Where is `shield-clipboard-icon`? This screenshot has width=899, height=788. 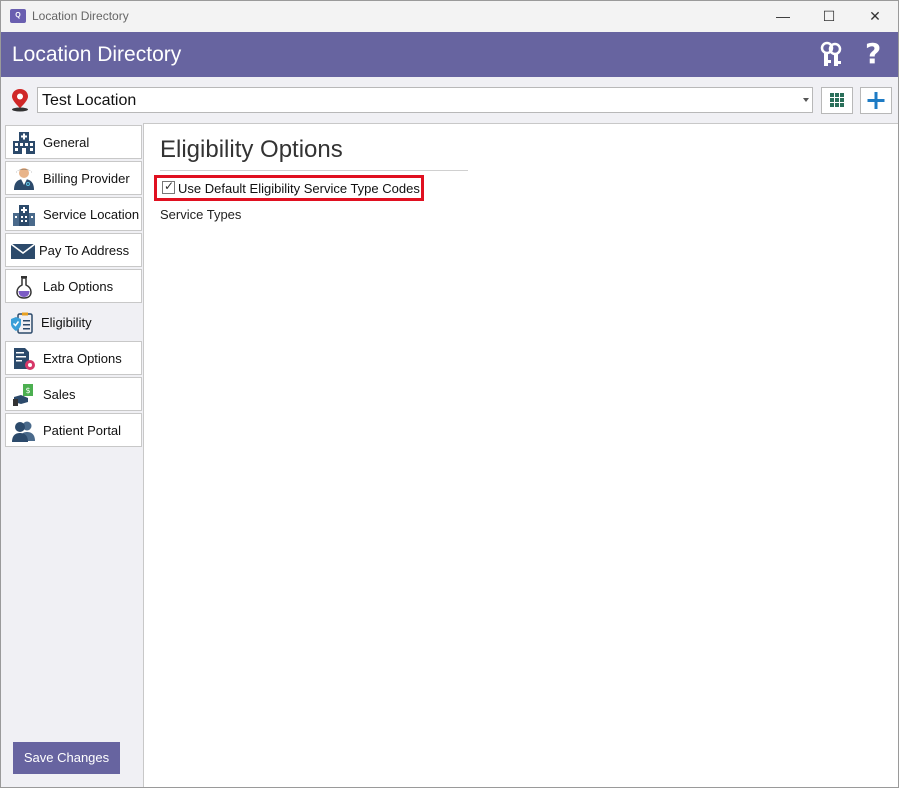
shield-clipboard-icon is located at coordinates (22, 323).